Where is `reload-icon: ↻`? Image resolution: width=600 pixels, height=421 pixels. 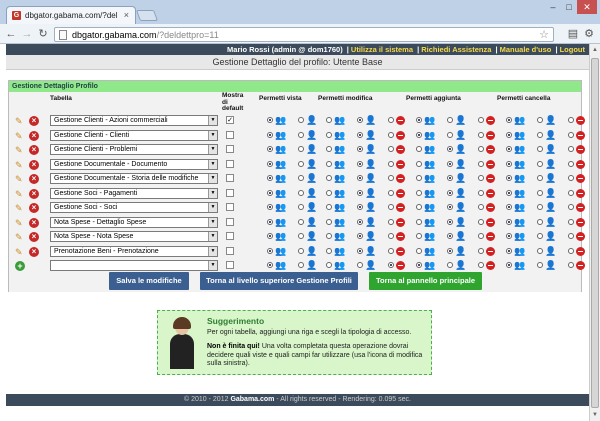
reload-icon: ↻ is located at coordinates (43, 34).